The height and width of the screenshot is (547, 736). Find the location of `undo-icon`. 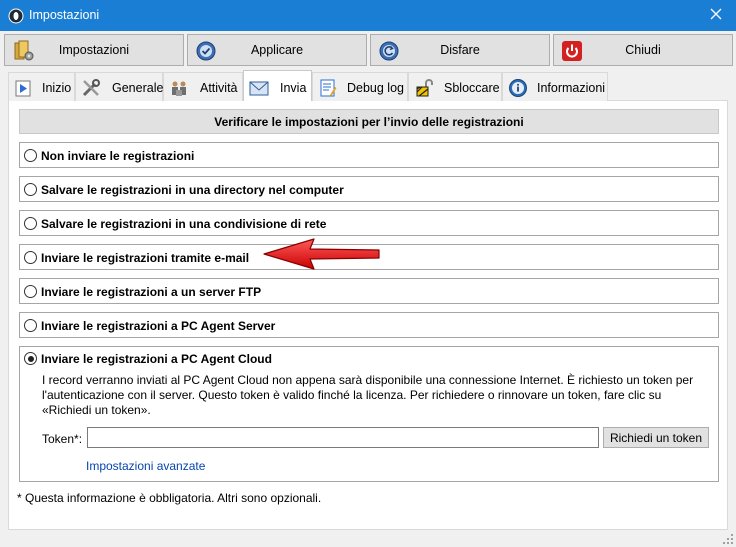

undo-icon is located at coordinates (389, 51).